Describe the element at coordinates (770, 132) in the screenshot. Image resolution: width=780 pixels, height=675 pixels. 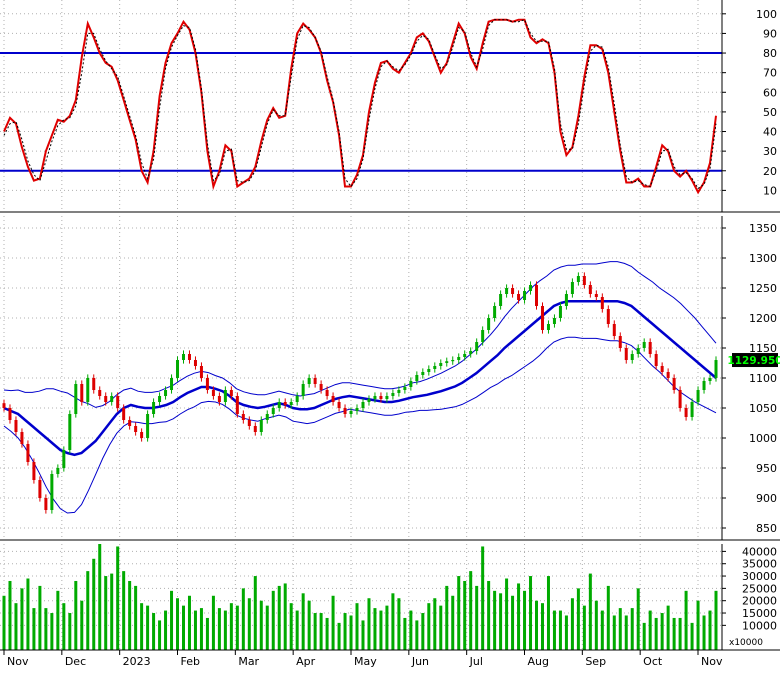
I see `stoch-tick-label: 40` at that location.